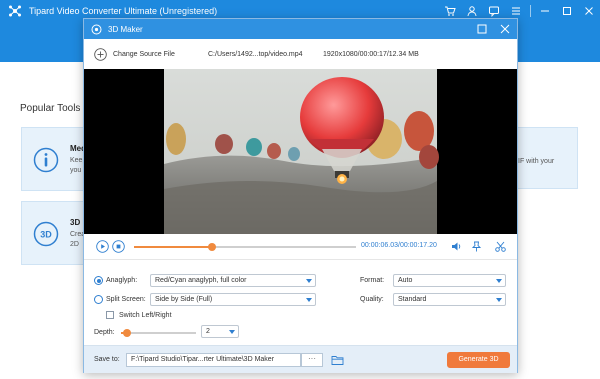 Image resolution: width=600 pixels, height=379 pixels. What do you see at coordinates (145, 315) in the screenshot?
I see `switch-left-right-label: Switch Left/Right` at bounding box center [145, 315].